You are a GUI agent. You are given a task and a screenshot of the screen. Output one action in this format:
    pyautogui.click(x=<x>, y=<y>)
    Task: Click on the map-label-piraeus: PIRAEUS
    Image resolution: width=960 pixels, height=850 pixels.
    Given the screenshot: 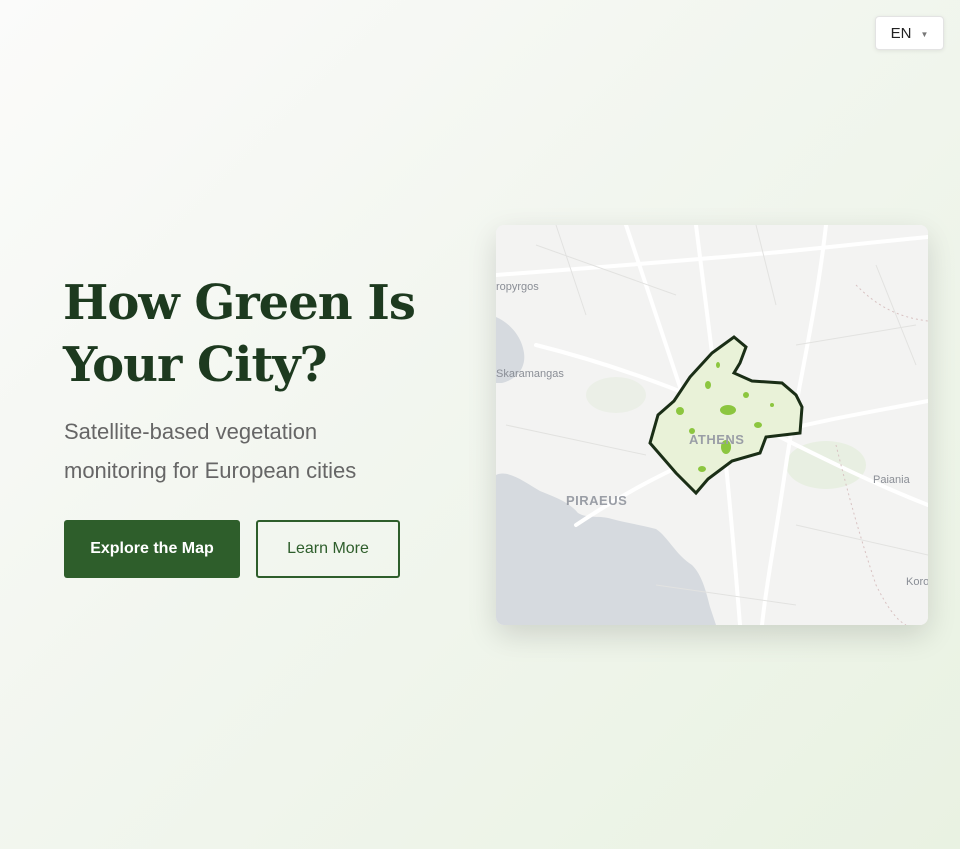 What is the action you would take?
    pyautogui.click(x=597, y=500)
    